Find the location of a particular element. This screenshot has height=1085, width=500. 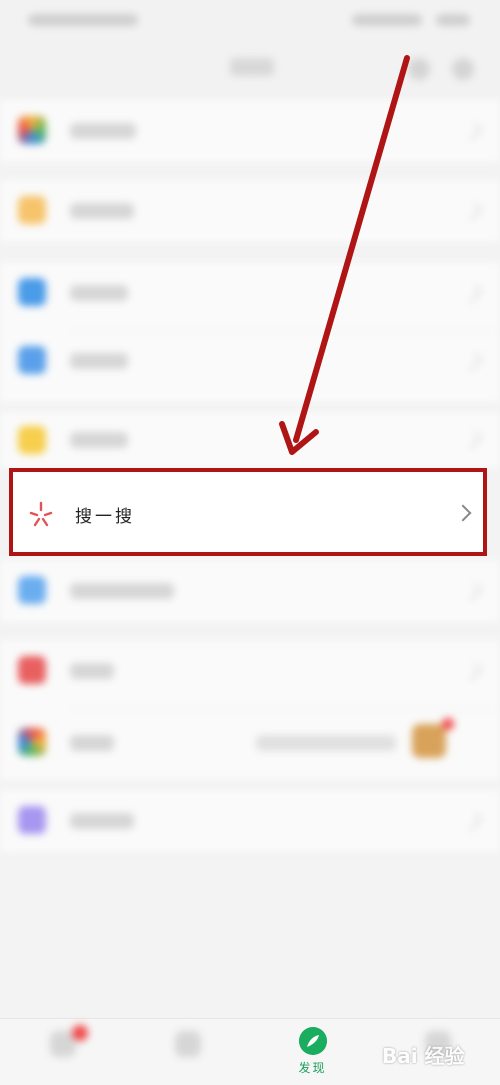

tab-discover: 发现 is located at coordinates (312, 1052).